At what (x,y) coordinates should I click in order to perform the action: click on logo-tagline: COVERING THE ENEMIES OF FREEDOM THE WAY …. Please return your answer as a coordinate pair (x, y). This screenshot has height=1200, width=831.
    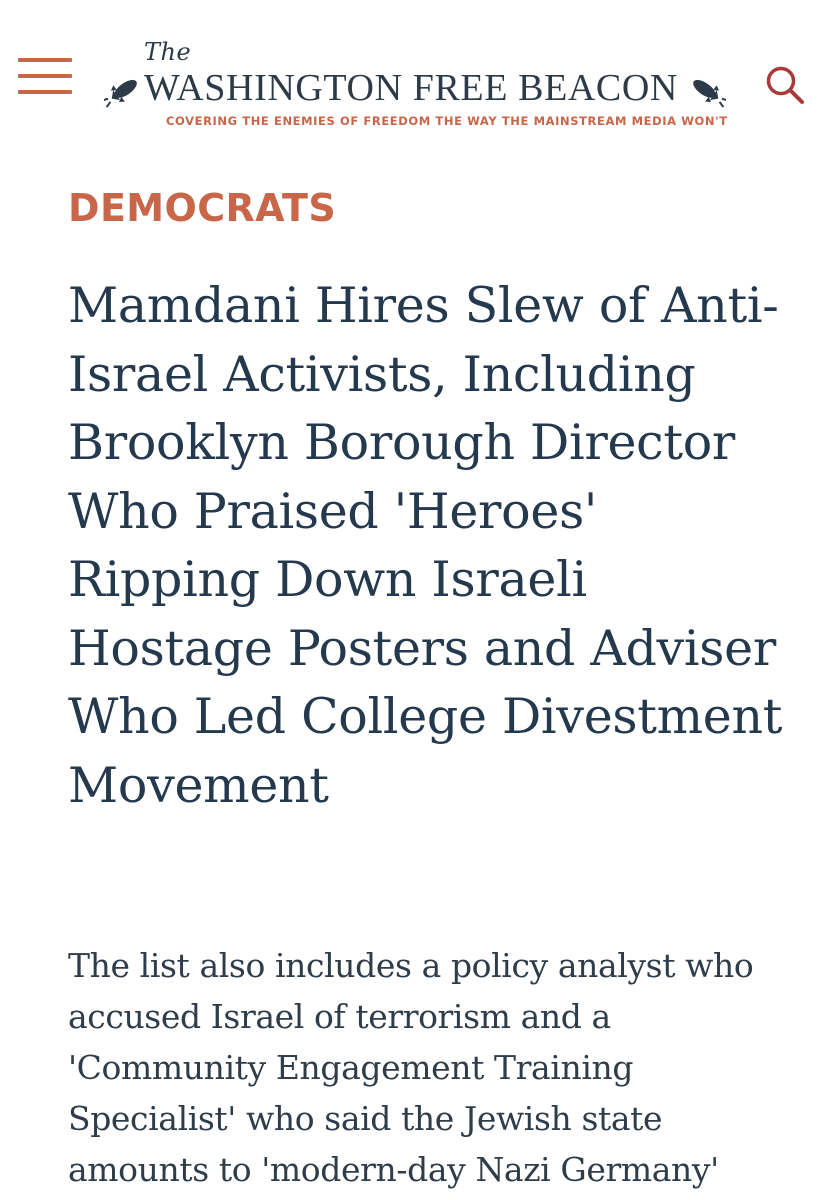
    Looking at the image, I should click on (447, 121).